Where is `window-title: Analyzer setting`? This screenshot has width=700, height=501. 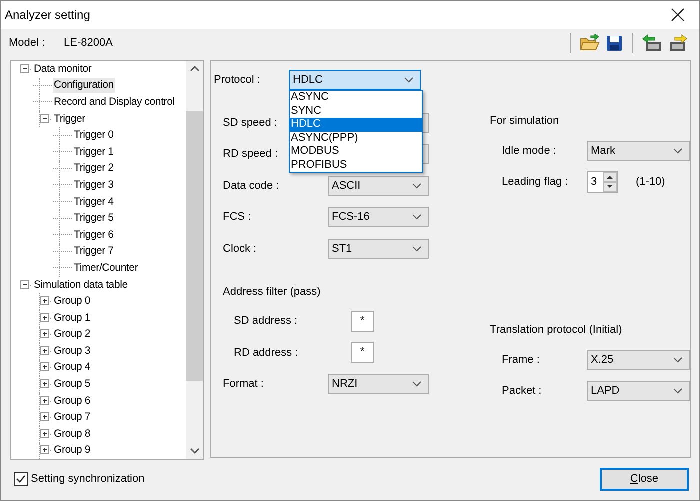
window-title: Analyzer setting is located at coordinates (48, 15).